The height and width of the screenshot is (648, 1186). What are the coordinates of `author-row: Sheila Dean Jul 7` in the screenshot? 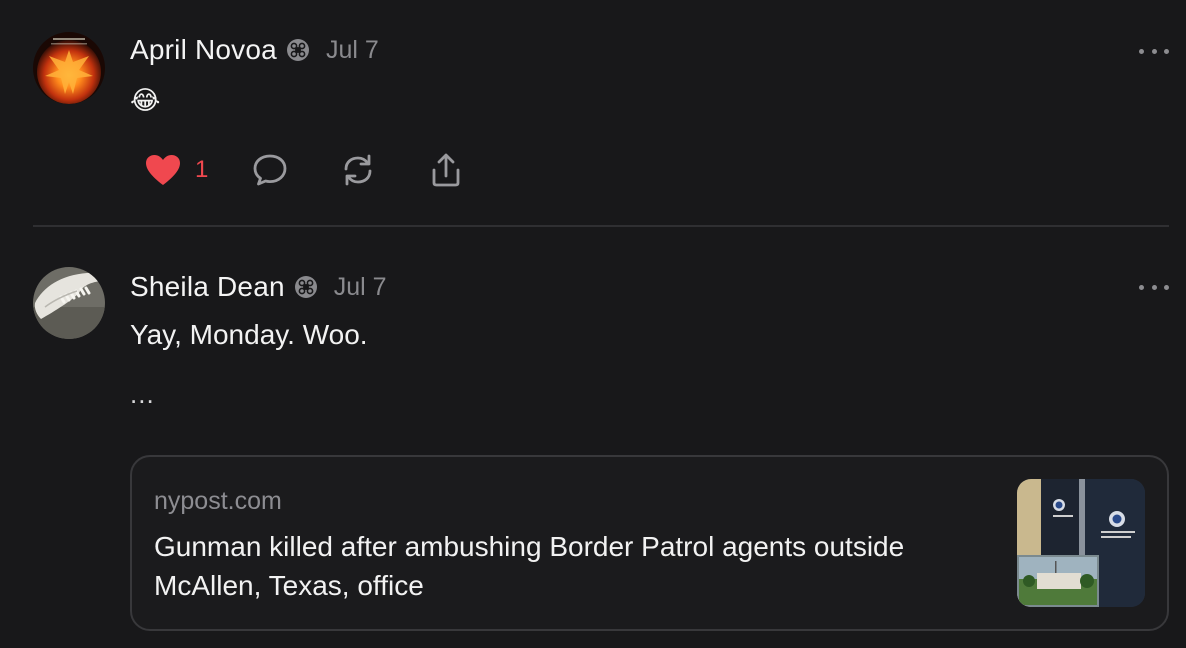 It's located at (258, 287).